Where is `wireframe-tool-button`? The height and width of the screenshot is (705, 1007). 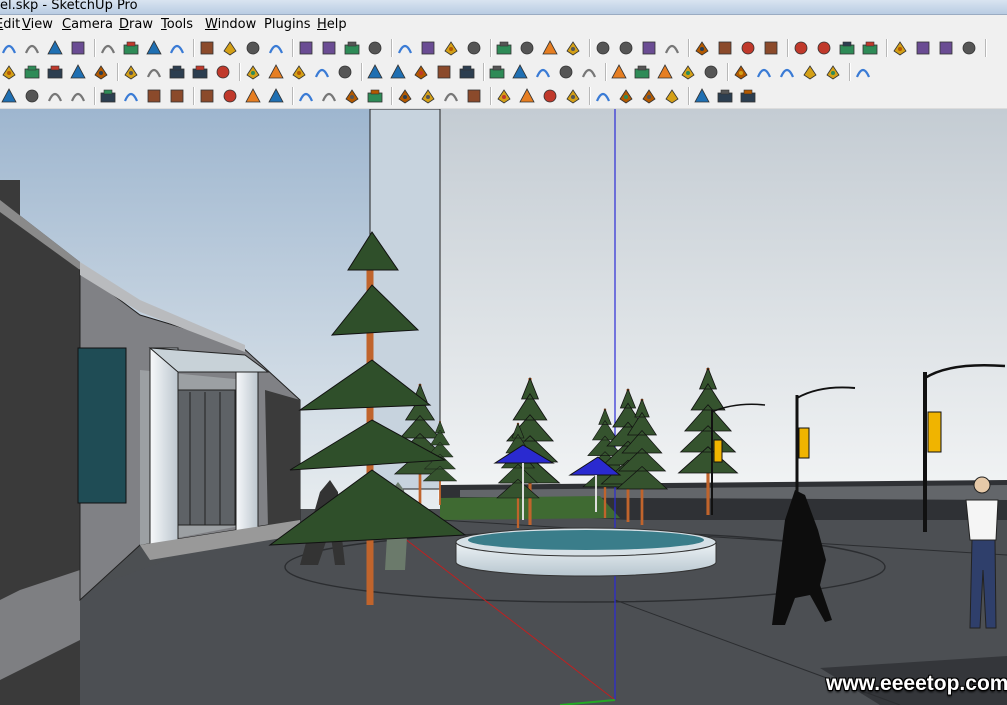
wireframe-tool-button is located at coordinates (497, 72).